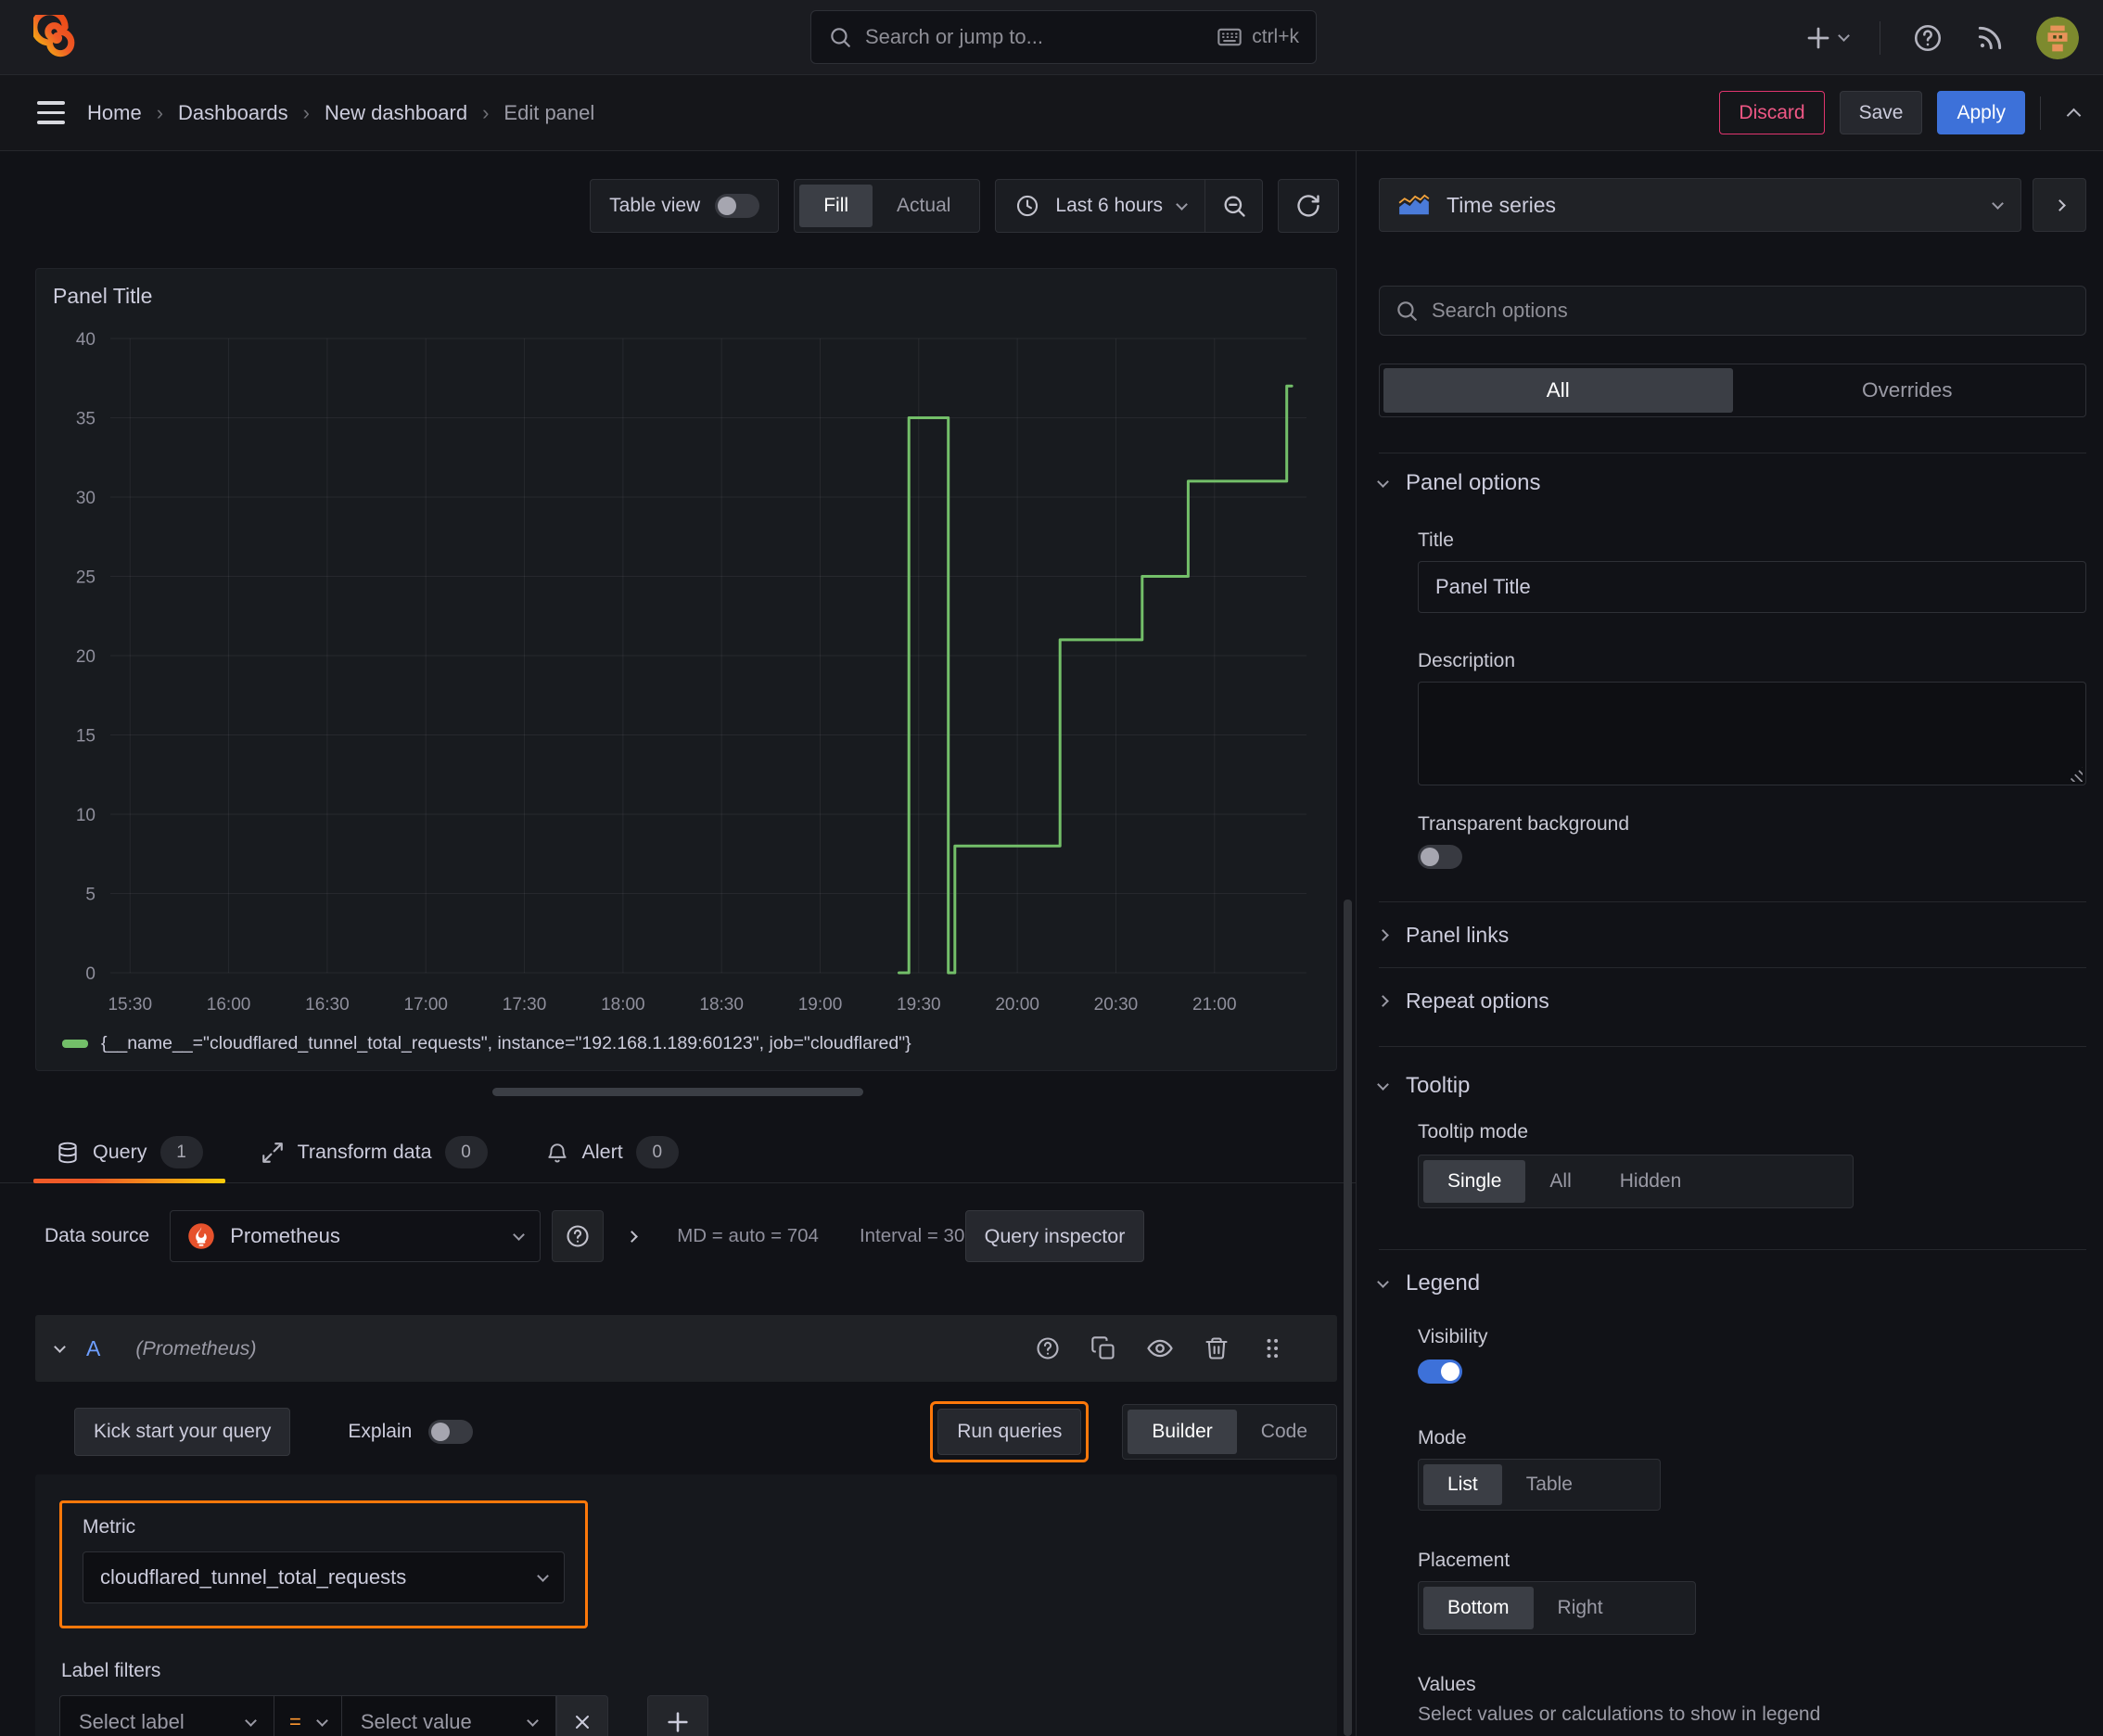  What do you see at coordinates (1731, 1086) in the screenshot?
I see `tooltip-section-header: Tooltip` at bounding box center [1731, 1086].